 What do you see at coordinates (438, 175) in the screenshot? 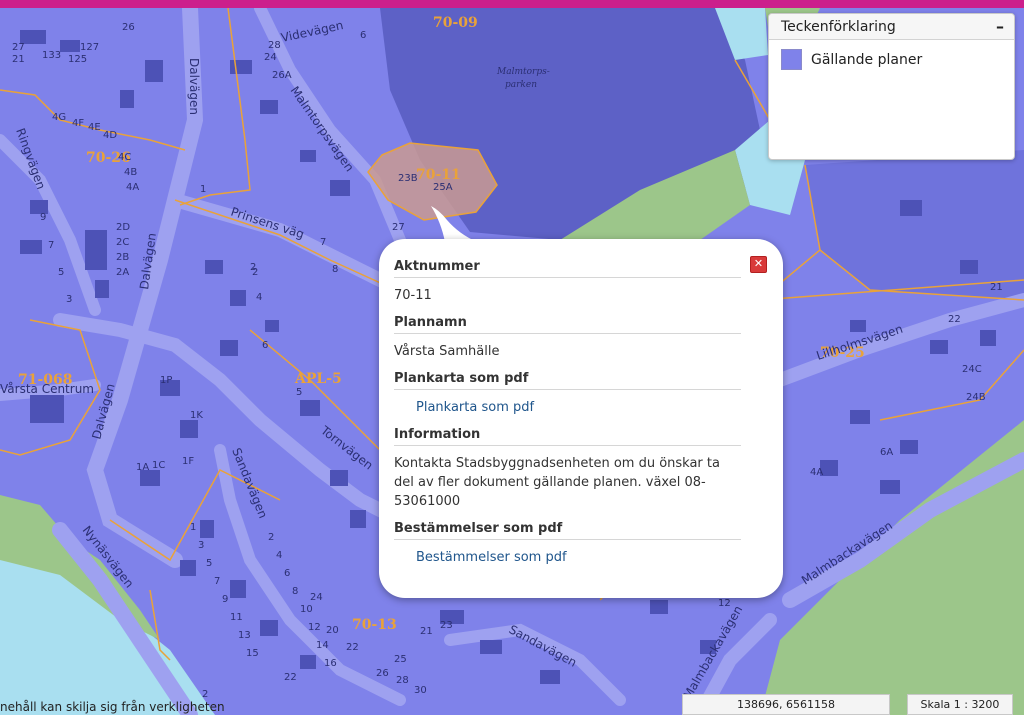
I see `plan-label-70-11: 70-11` at bounding box center [438, 175].